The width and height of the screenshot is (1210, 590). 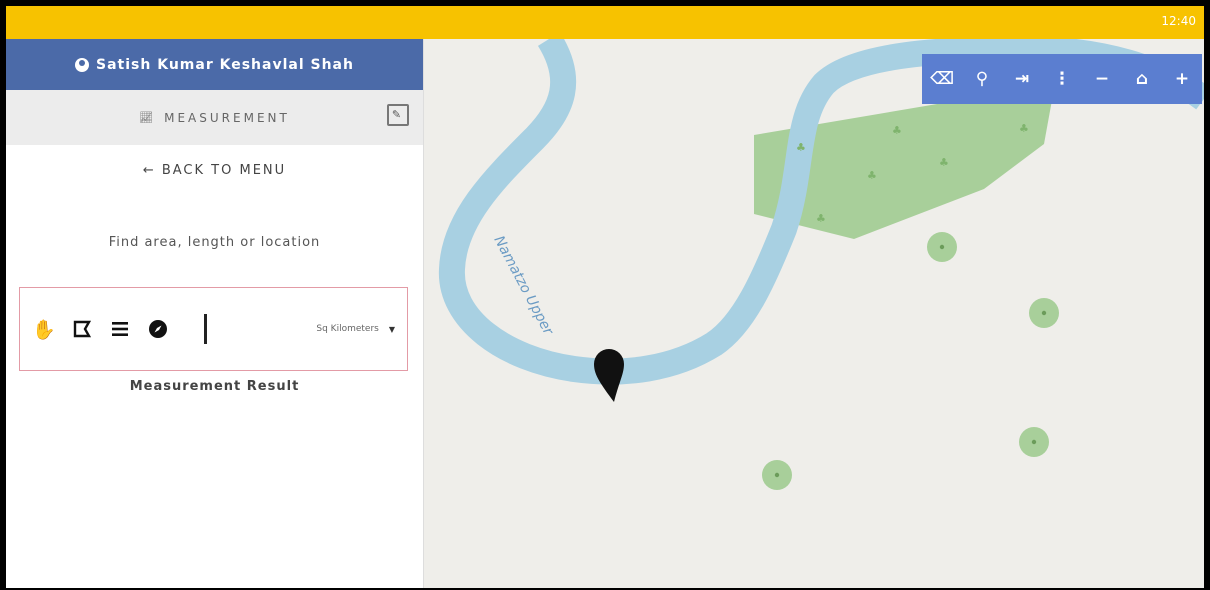 What do you see at coordinates (1142, 79) in the screenshot?
I see `home-icon: ⌂` at bounding box center [1142, 79].